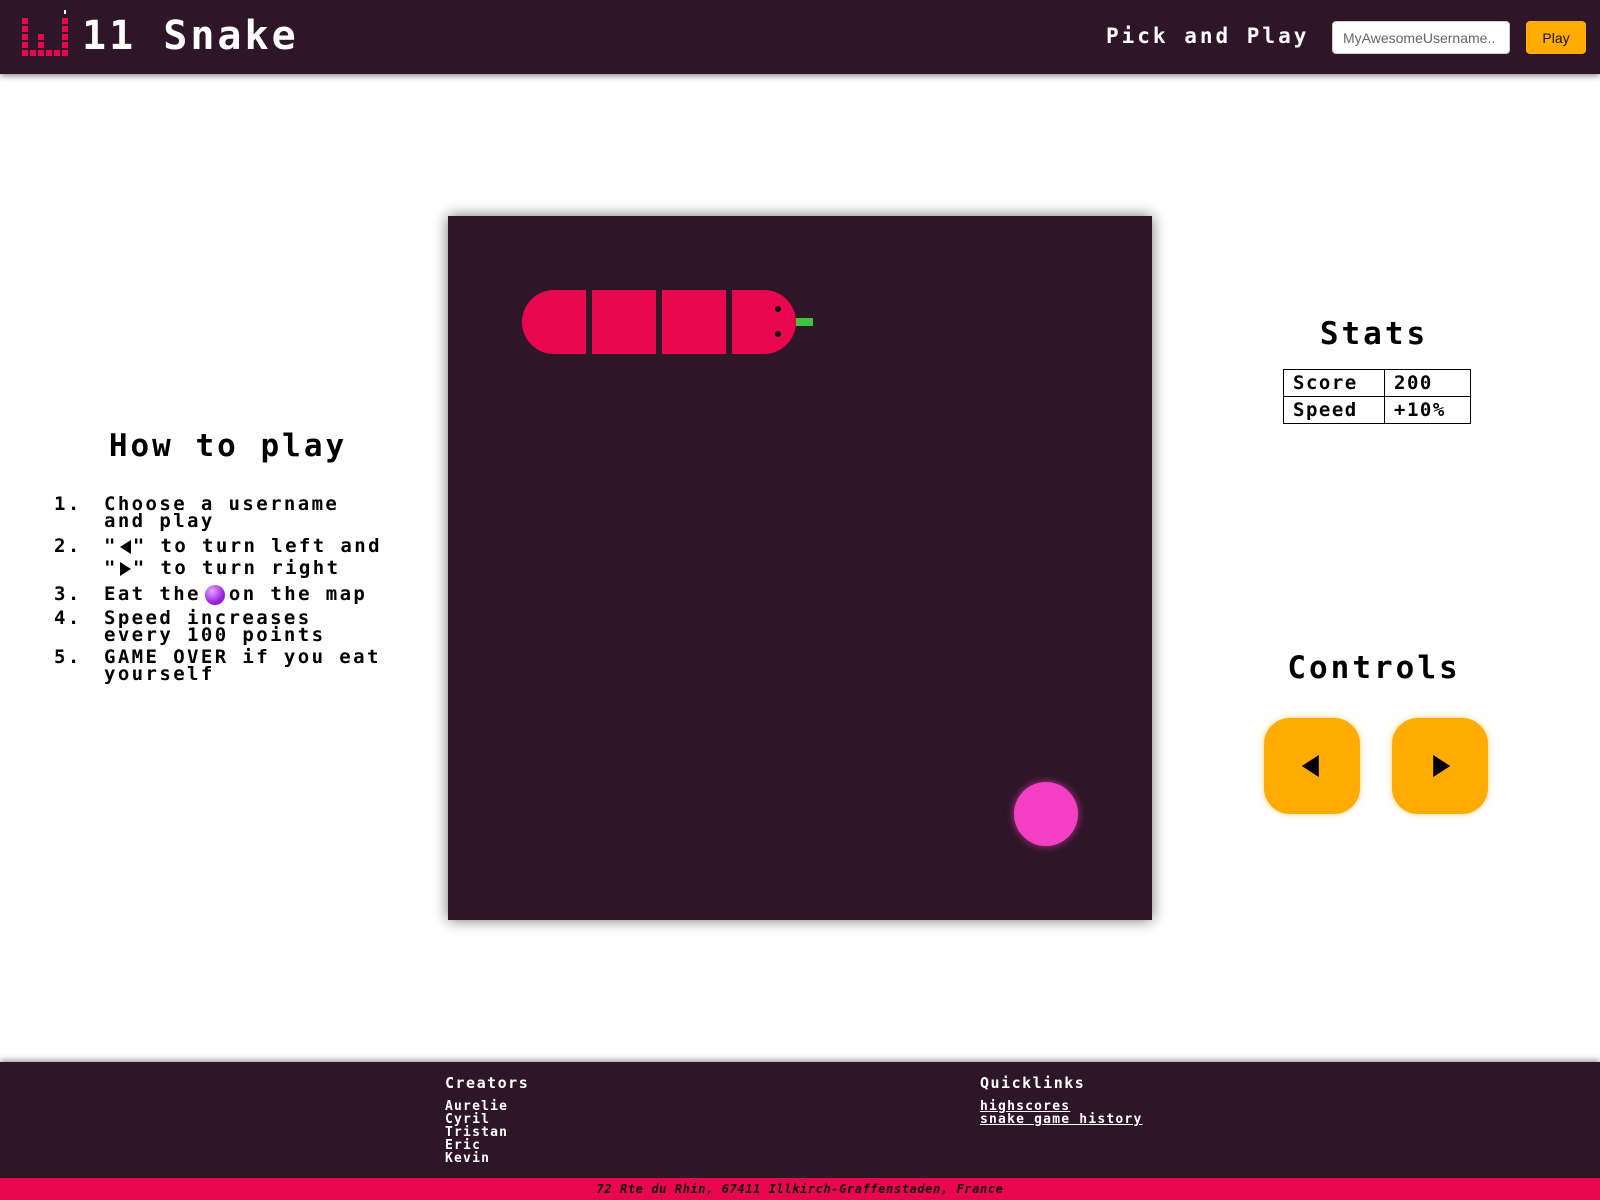  Describe the element at coordinates (1421, 37) in the screenshot. I see `username-input` at that location.